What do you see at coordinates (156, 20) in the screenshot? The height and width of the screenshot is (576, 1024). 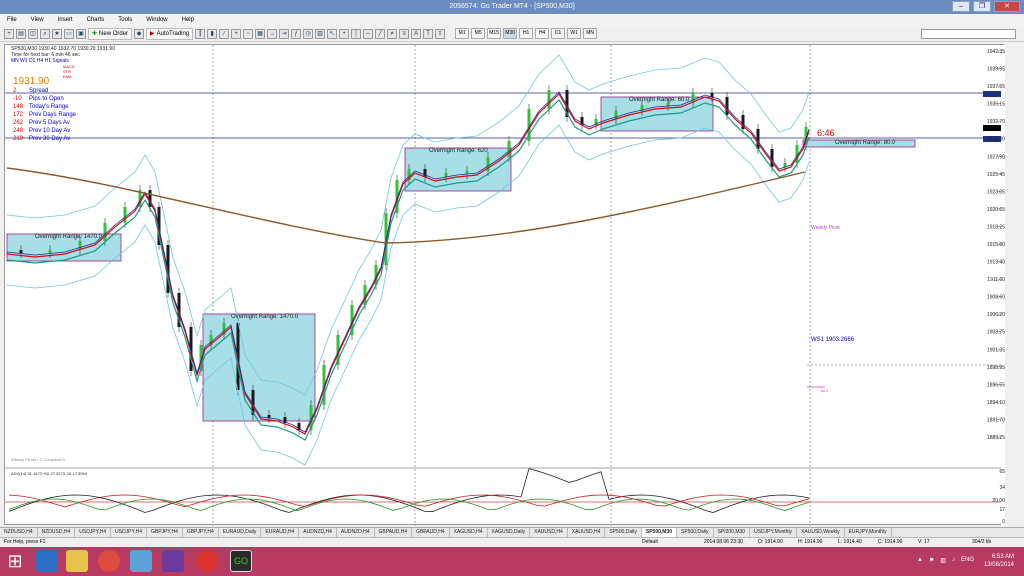 I see `menu-window: Window` at bounding box center [156, 20].